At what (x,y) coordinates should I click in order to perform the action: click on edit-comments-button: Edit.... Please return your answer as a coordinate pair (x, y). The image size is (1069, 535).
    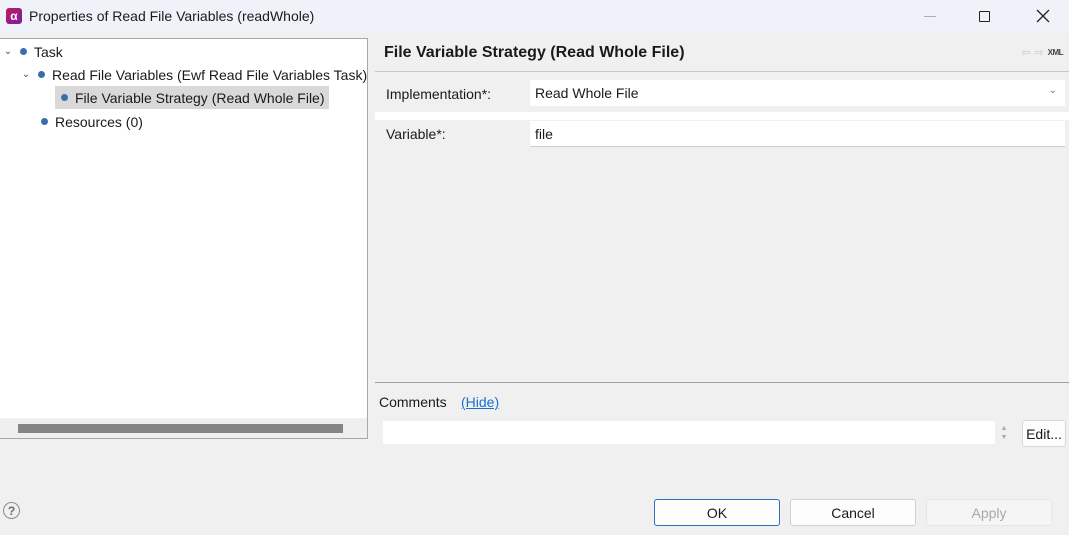
    Looking at the image, I should click on (1044, 433).